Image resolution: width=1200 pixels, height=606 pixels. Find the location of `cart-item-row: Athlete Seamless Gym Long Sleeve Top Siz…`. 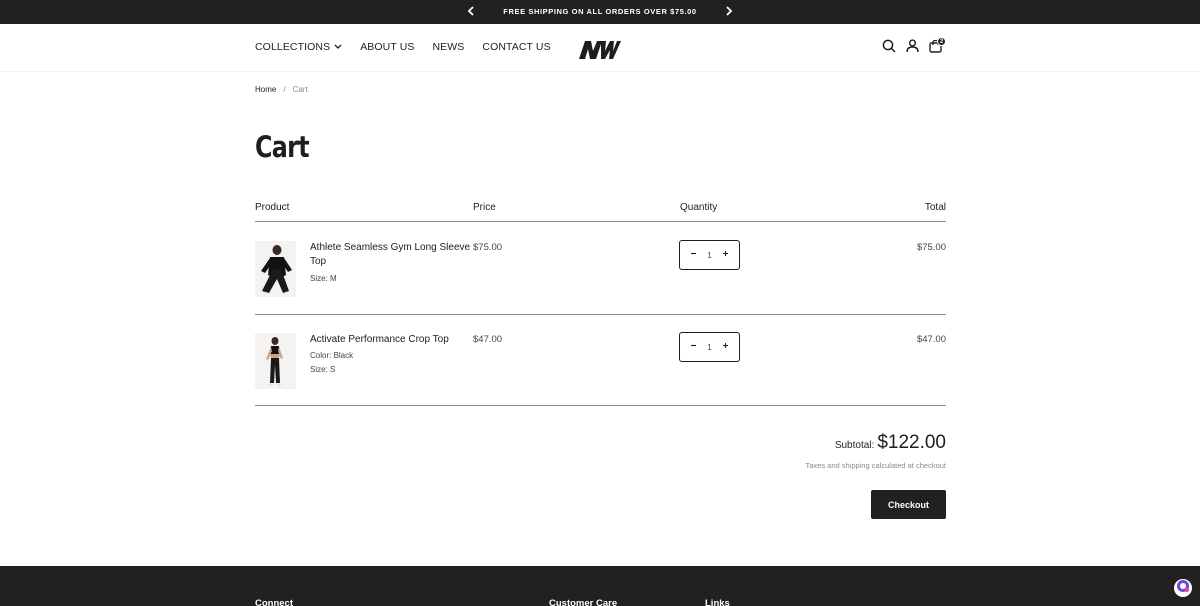

cart-item-row: Athlete Seamless Gym Long Sleeve Top Siz… is located at coordinates (600, 269).